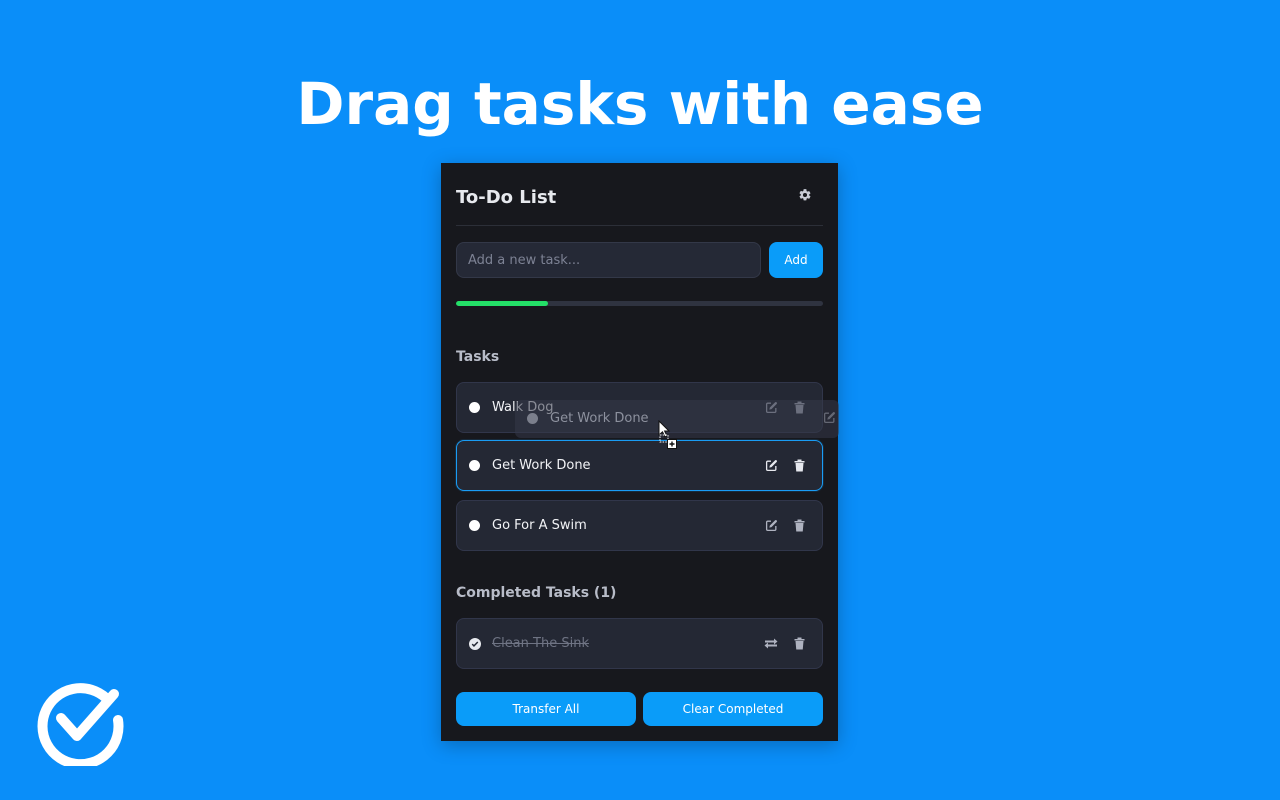  What do you see at coordinates (523, 407) in the screenshot?
I see `task-label: Walk Dog` at bounding box center [523, 407].